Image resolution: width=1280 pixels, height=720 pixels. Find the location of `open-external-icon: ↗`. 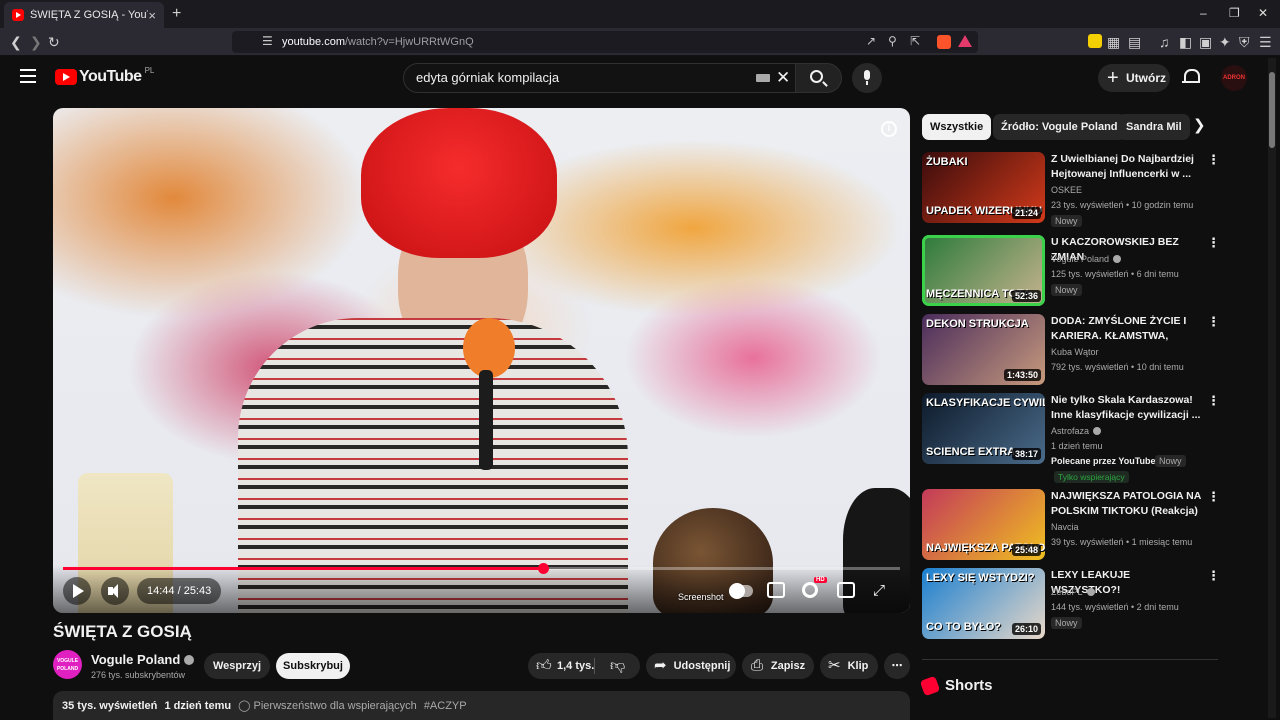

open-external-icon: ↗ is located at coordinates (871, 41).